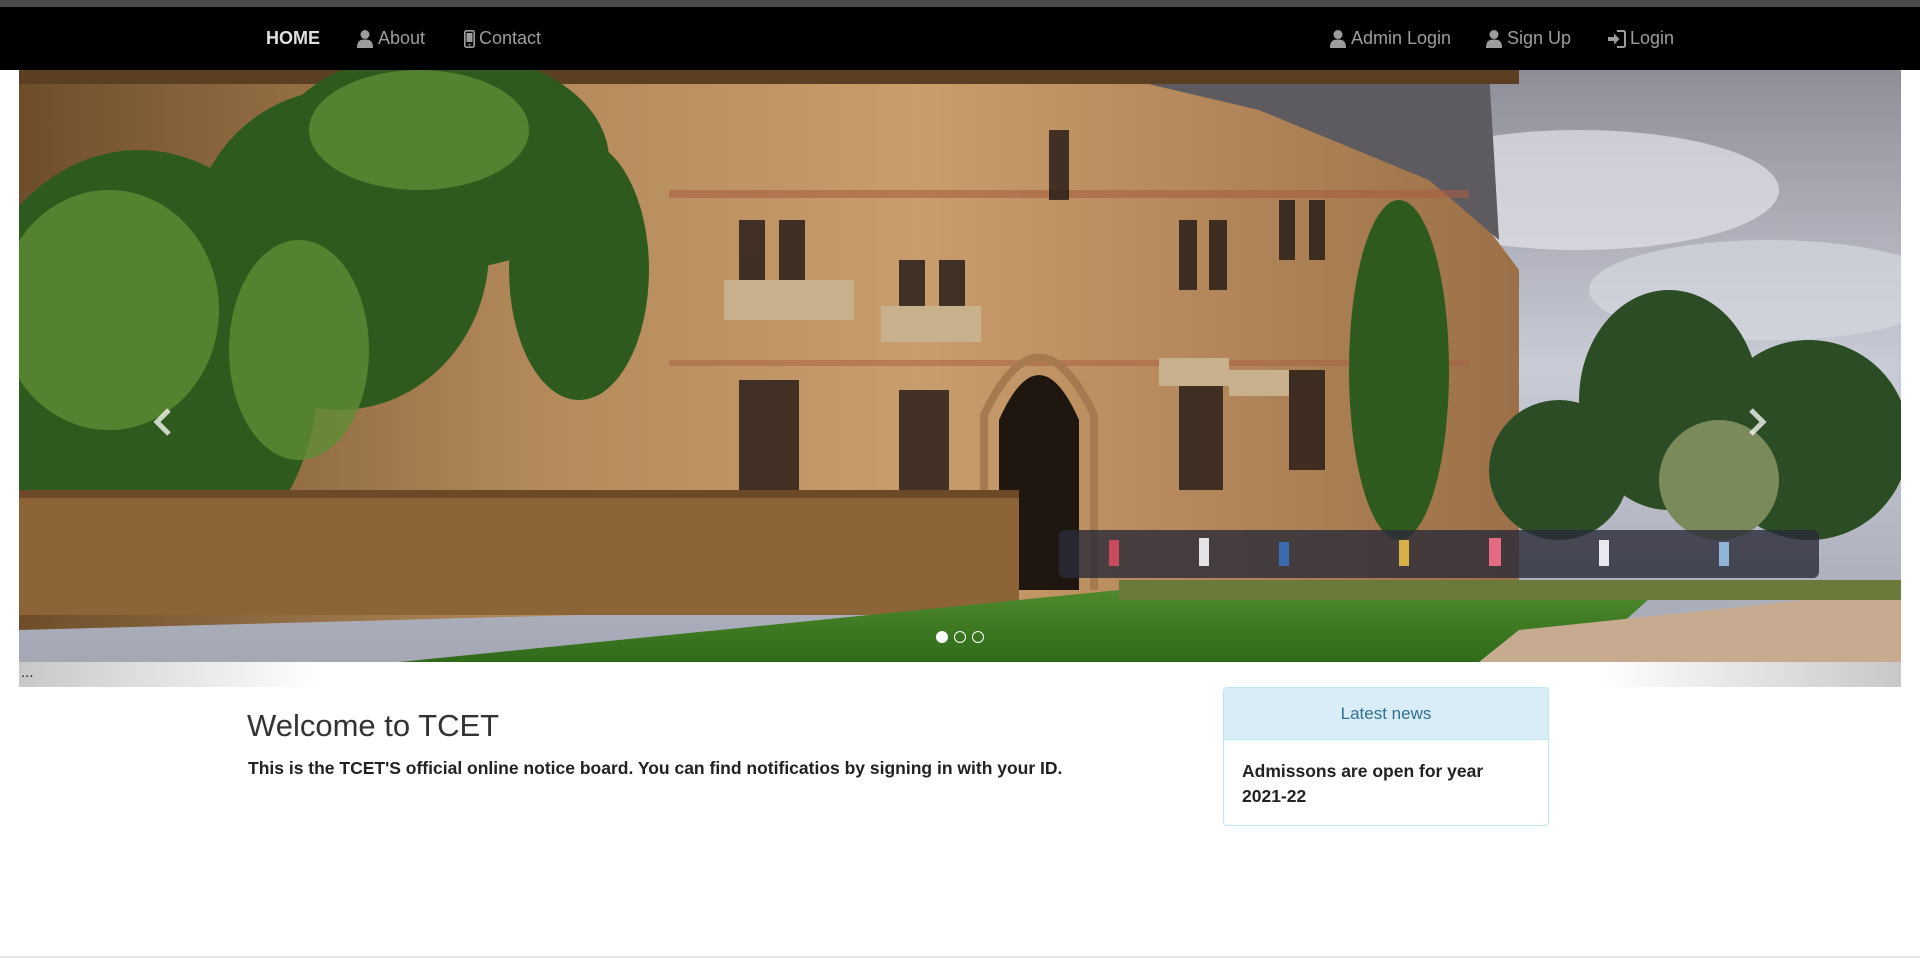 This screenshot has height=958, width=1920. What do you see at coordinates (510, 38) in the screenshot?
I see `nav-contact-label: Contact` at bounding box center [510, 38].